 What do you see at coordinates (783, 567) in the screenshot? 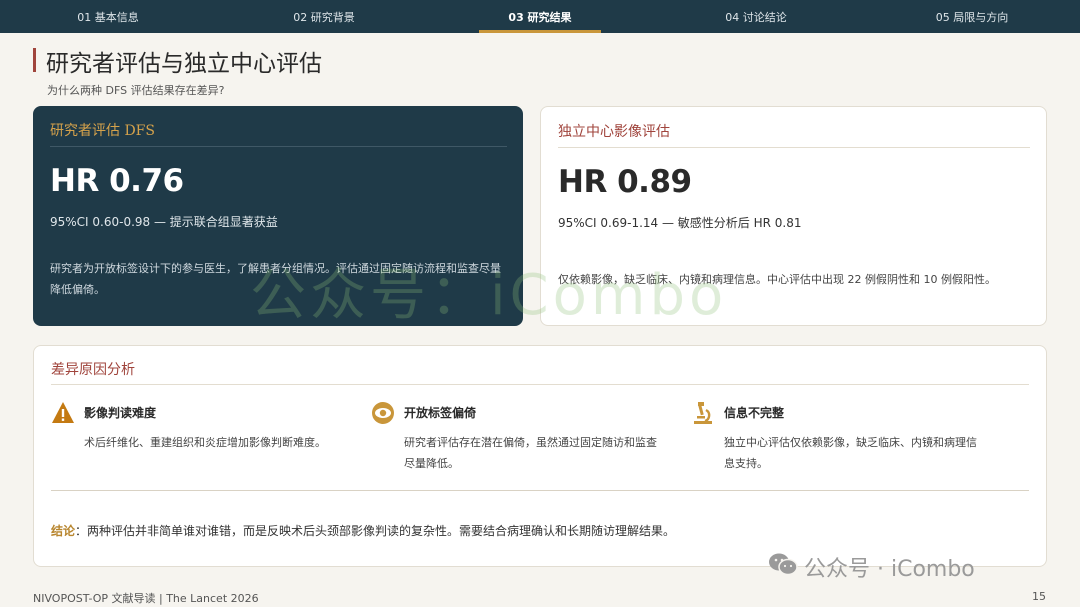
I see `wechat-icon` at bounding box center [783, 567].